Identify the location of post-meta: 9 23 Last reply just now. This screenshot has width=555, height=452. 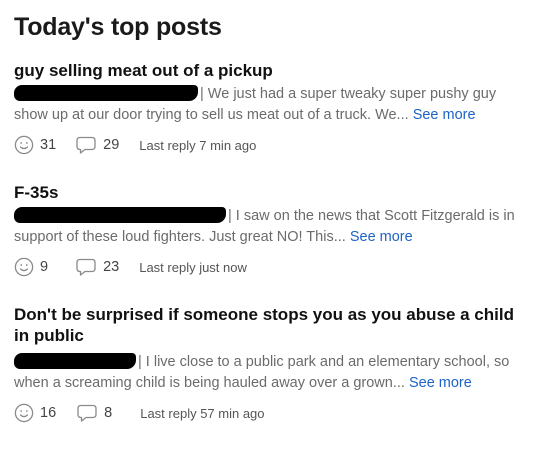
(277, 267).